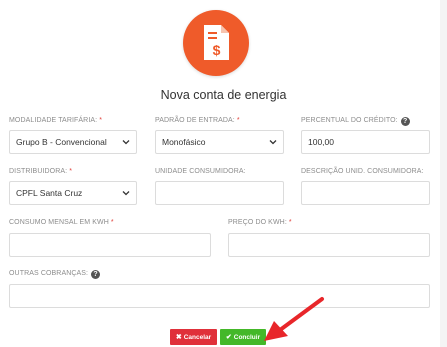 The width and height of the screenshot is (447, 347). Describe the element at coordinates (200, 171) in the screenshot. I see `unidade-label: UNIDADE CONSUMIDORA:` at that location.